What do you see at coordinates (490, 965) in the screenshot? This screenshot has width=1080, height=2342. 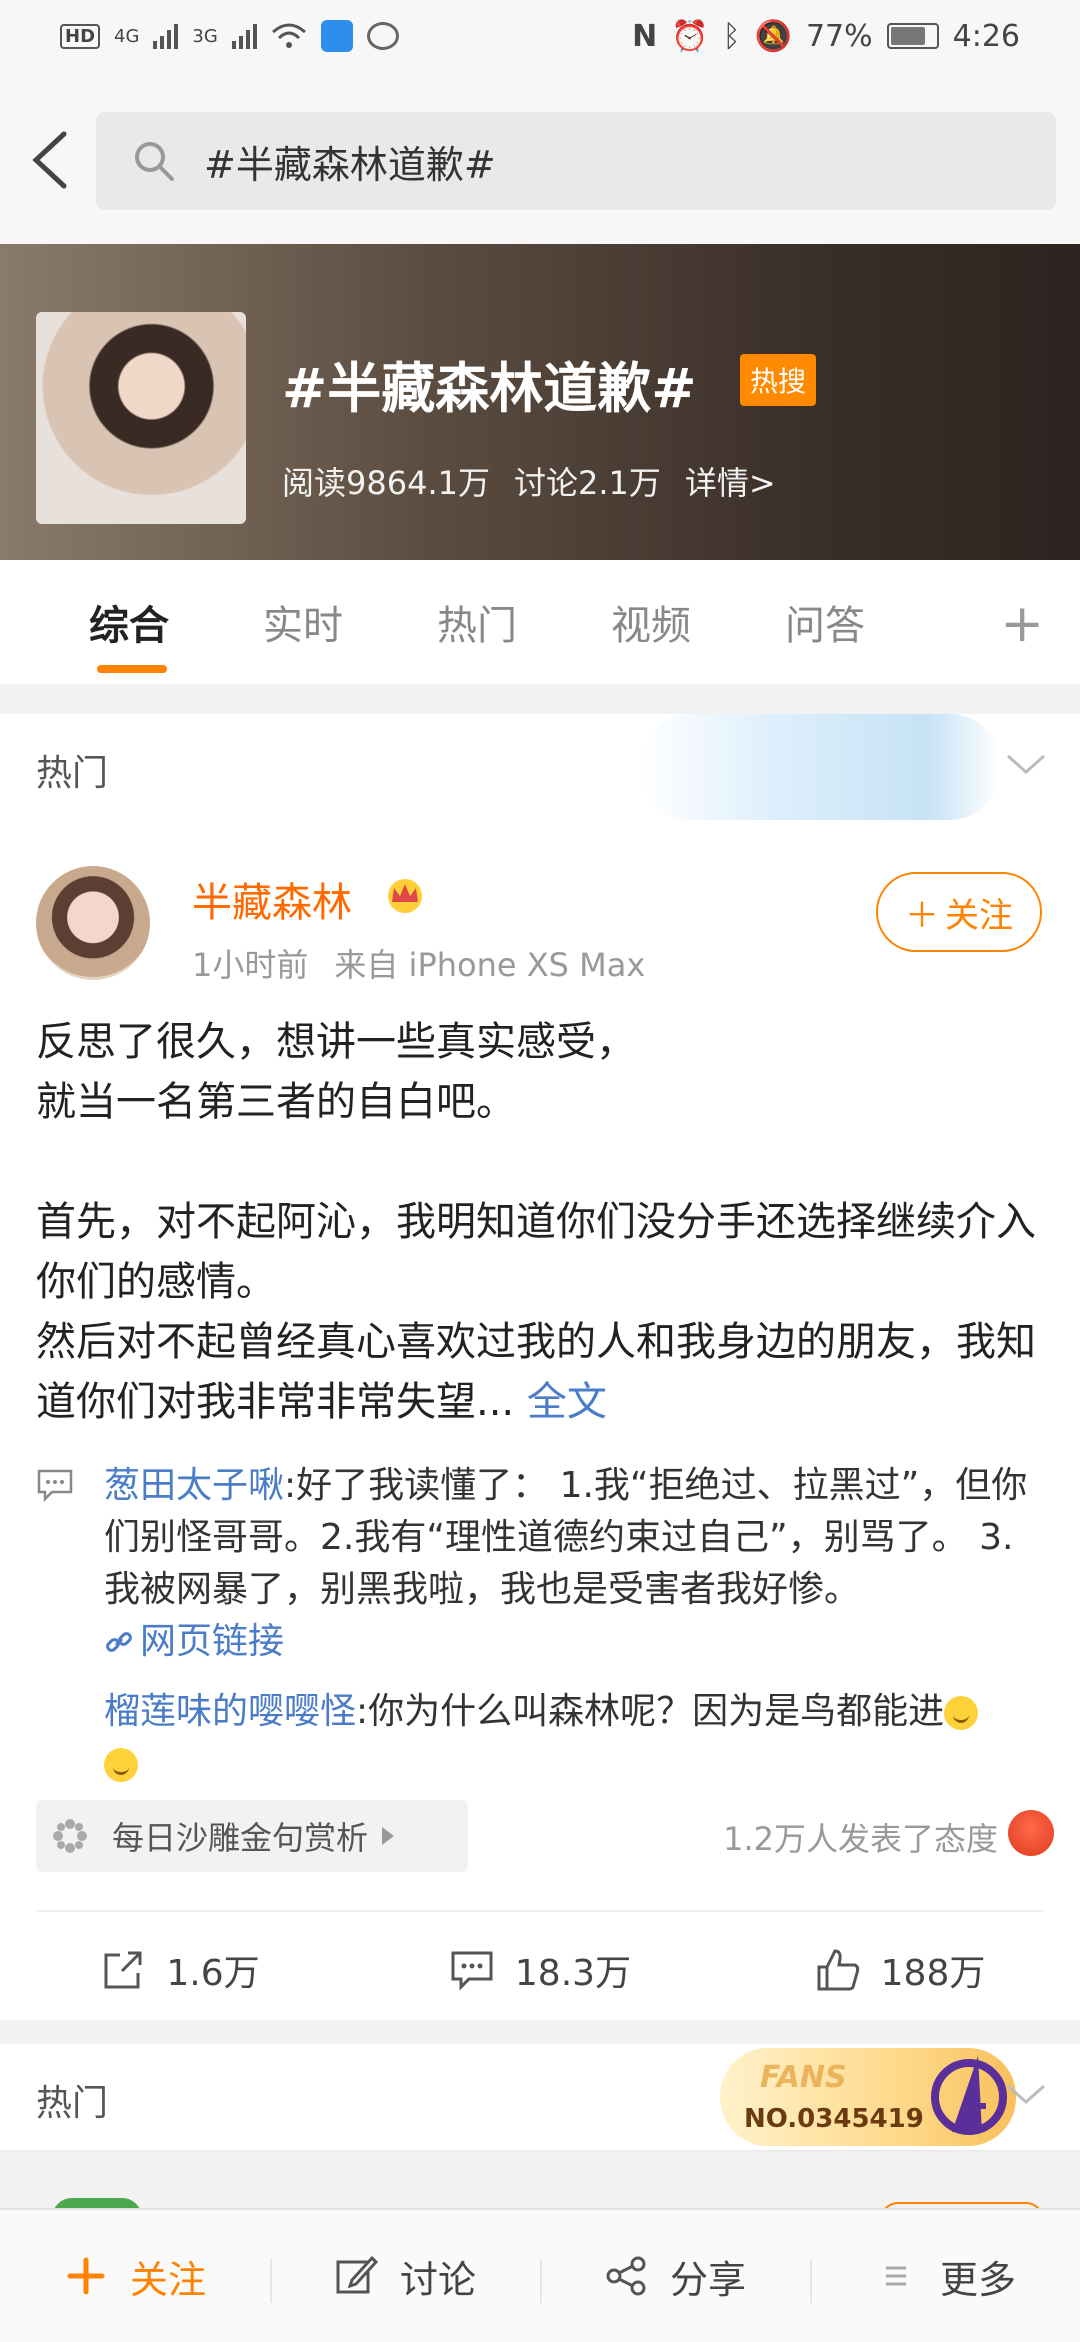 I see `post-source: 来自 iPhone XS Max` at bounding box center [490, 965].